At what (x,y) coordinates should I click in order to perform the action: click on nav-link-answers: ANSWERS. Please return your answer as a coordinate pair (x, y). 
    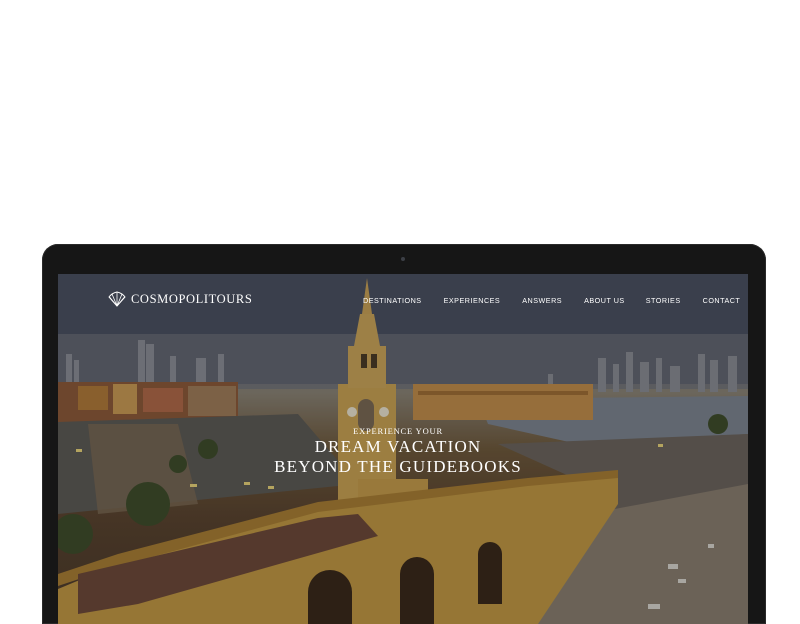
    Looking at the image, I should click on (542, 300).